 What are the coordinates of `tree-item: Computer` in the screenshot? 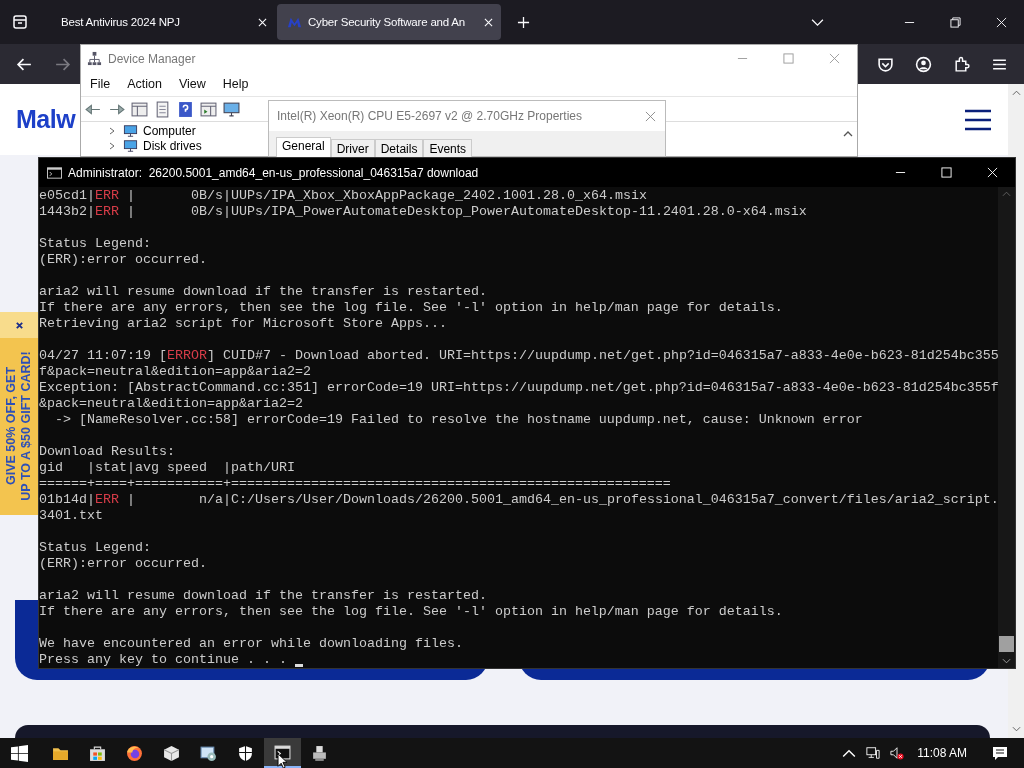 It's located at (169, 130).